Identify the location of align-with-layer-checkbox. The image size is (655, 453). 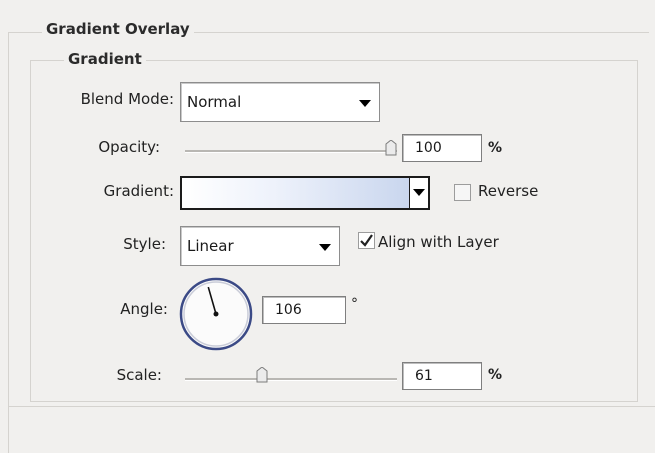
(366, 240).